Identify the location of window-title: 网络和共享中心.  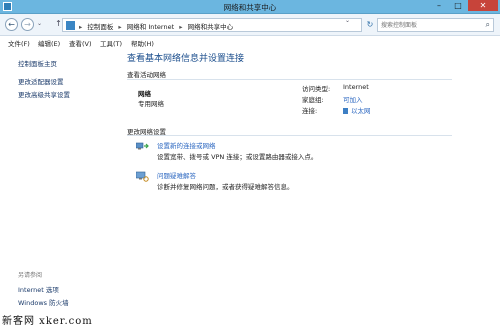
(250, 7).